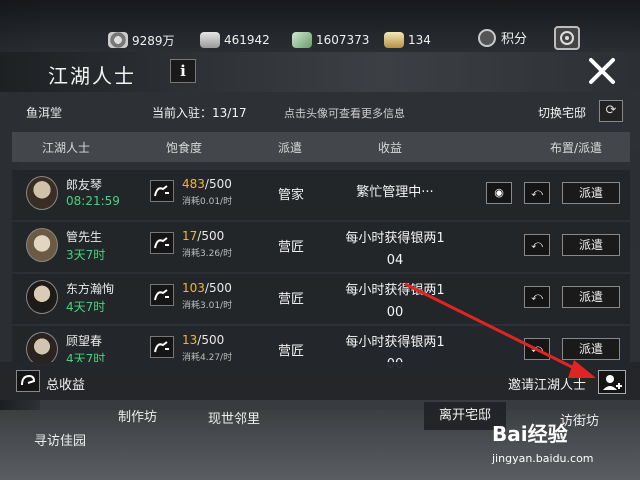  What do you see at coordinates (395, 302) in the screenshot?
I see `income-text: 每小时获得银两1 00` at bounding box center [395, 302].